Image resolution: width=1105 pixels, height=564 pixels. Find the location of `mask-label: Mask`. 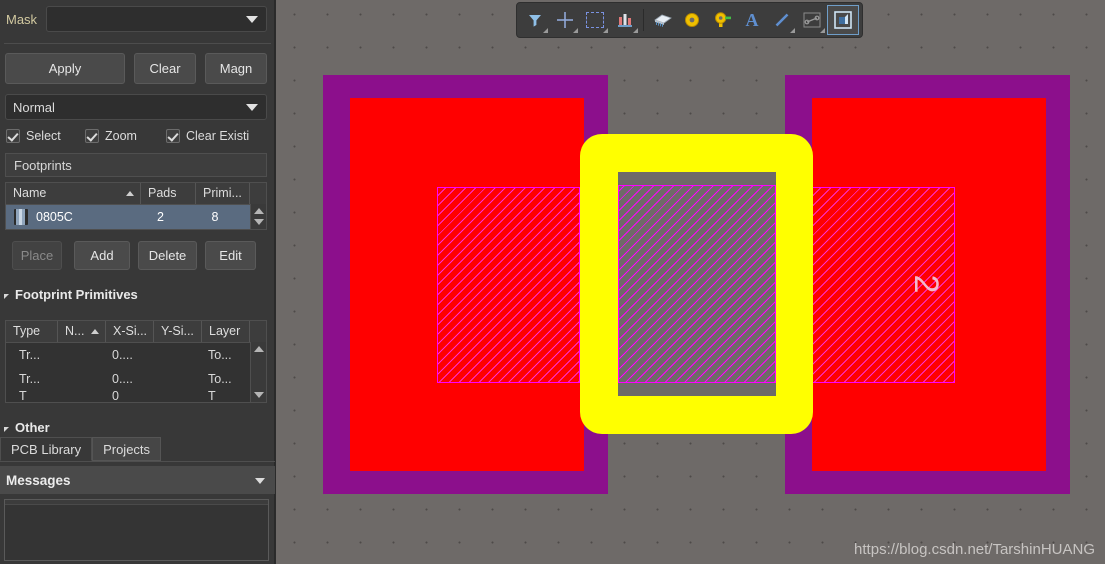

mask-label: Mask is located at coordinates (22, 19).